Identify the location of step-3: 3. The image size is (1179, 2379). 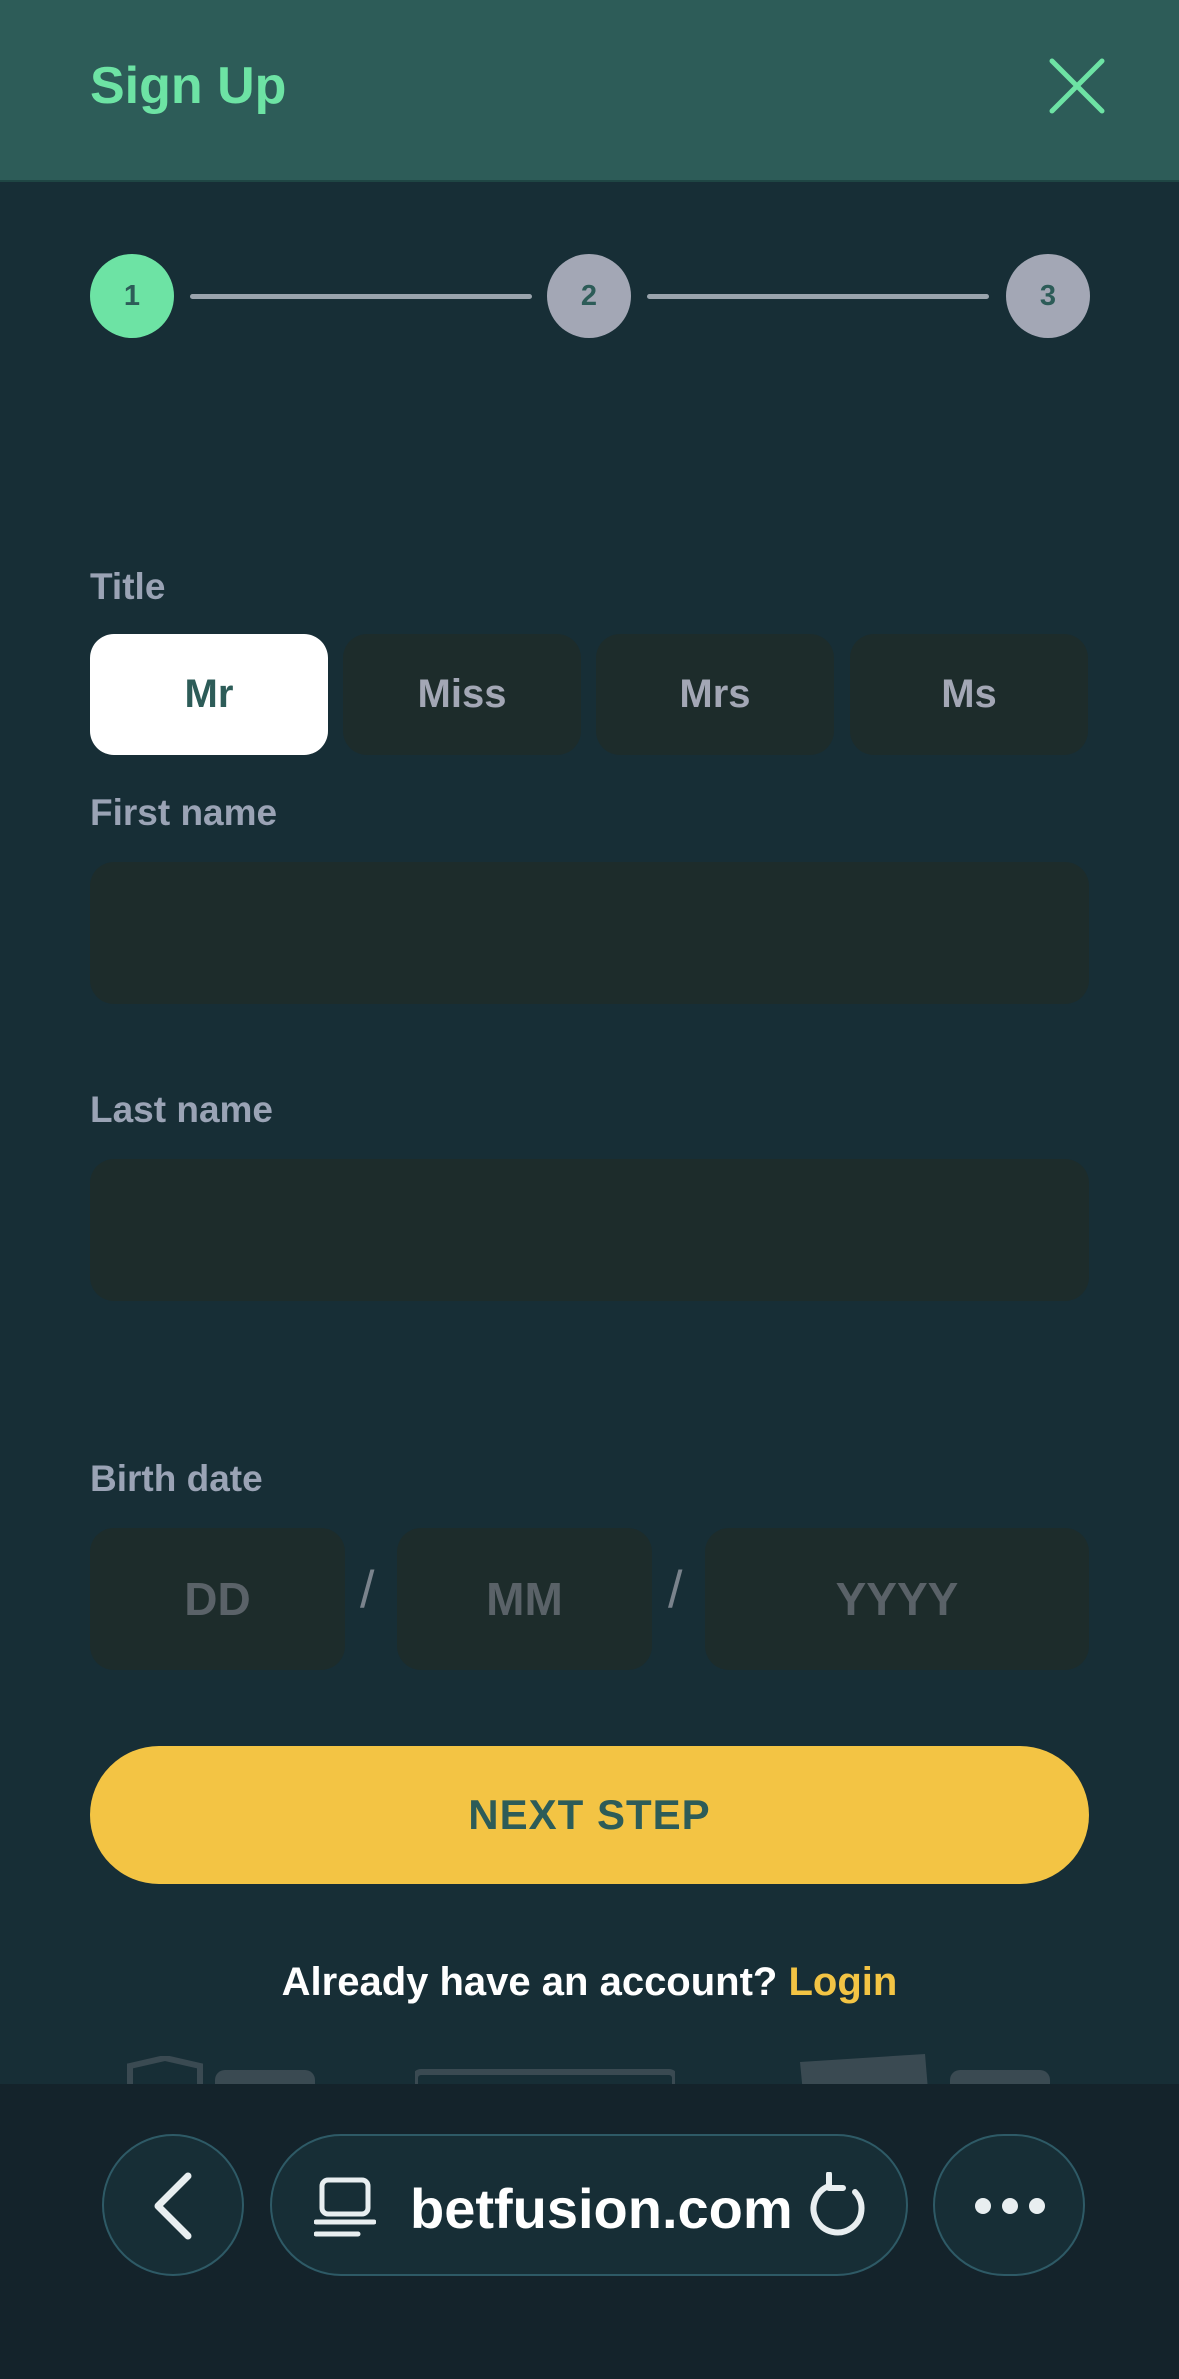
(1048, 296).